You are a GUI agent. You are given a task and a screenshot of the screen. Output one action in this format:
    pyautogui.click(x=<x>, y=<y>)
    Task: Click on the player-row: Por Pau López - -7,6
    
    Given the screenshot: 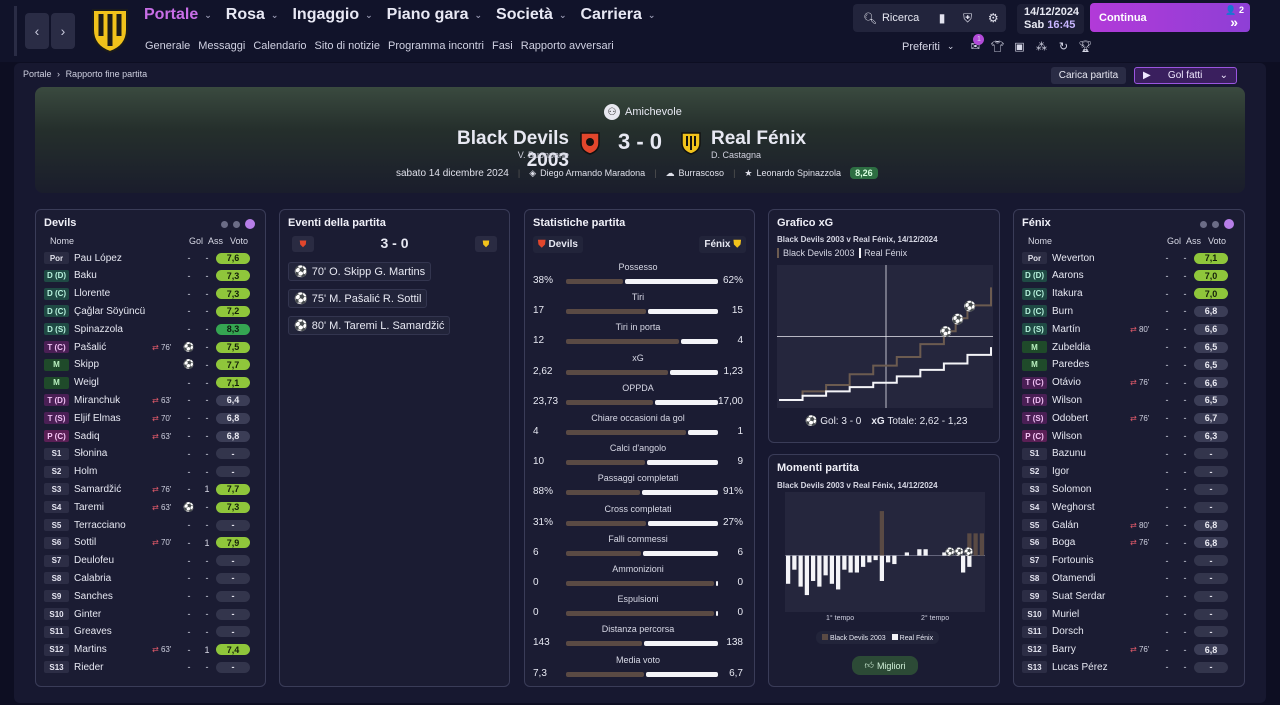 What is the action you would take?
    pyautogui.click(x=150, y=258)
    